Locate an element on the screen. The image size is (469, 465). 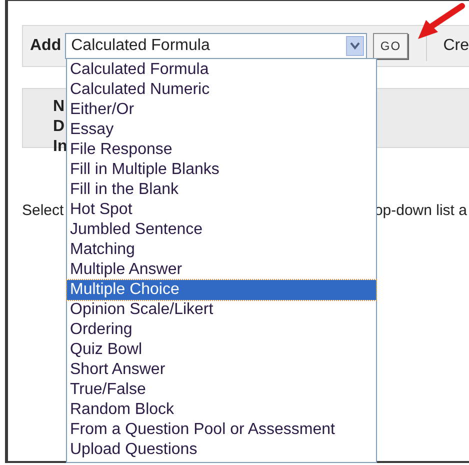
dropdown-option: File Response is located at coordinates (221, 150).